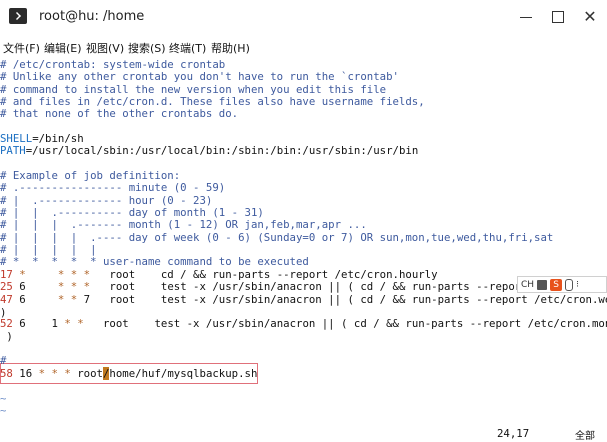  Describe the element at coordinates (183, 373) in the screenshot. I see `terminal-text: home/huf/mysqlbackup.sh` at that location.